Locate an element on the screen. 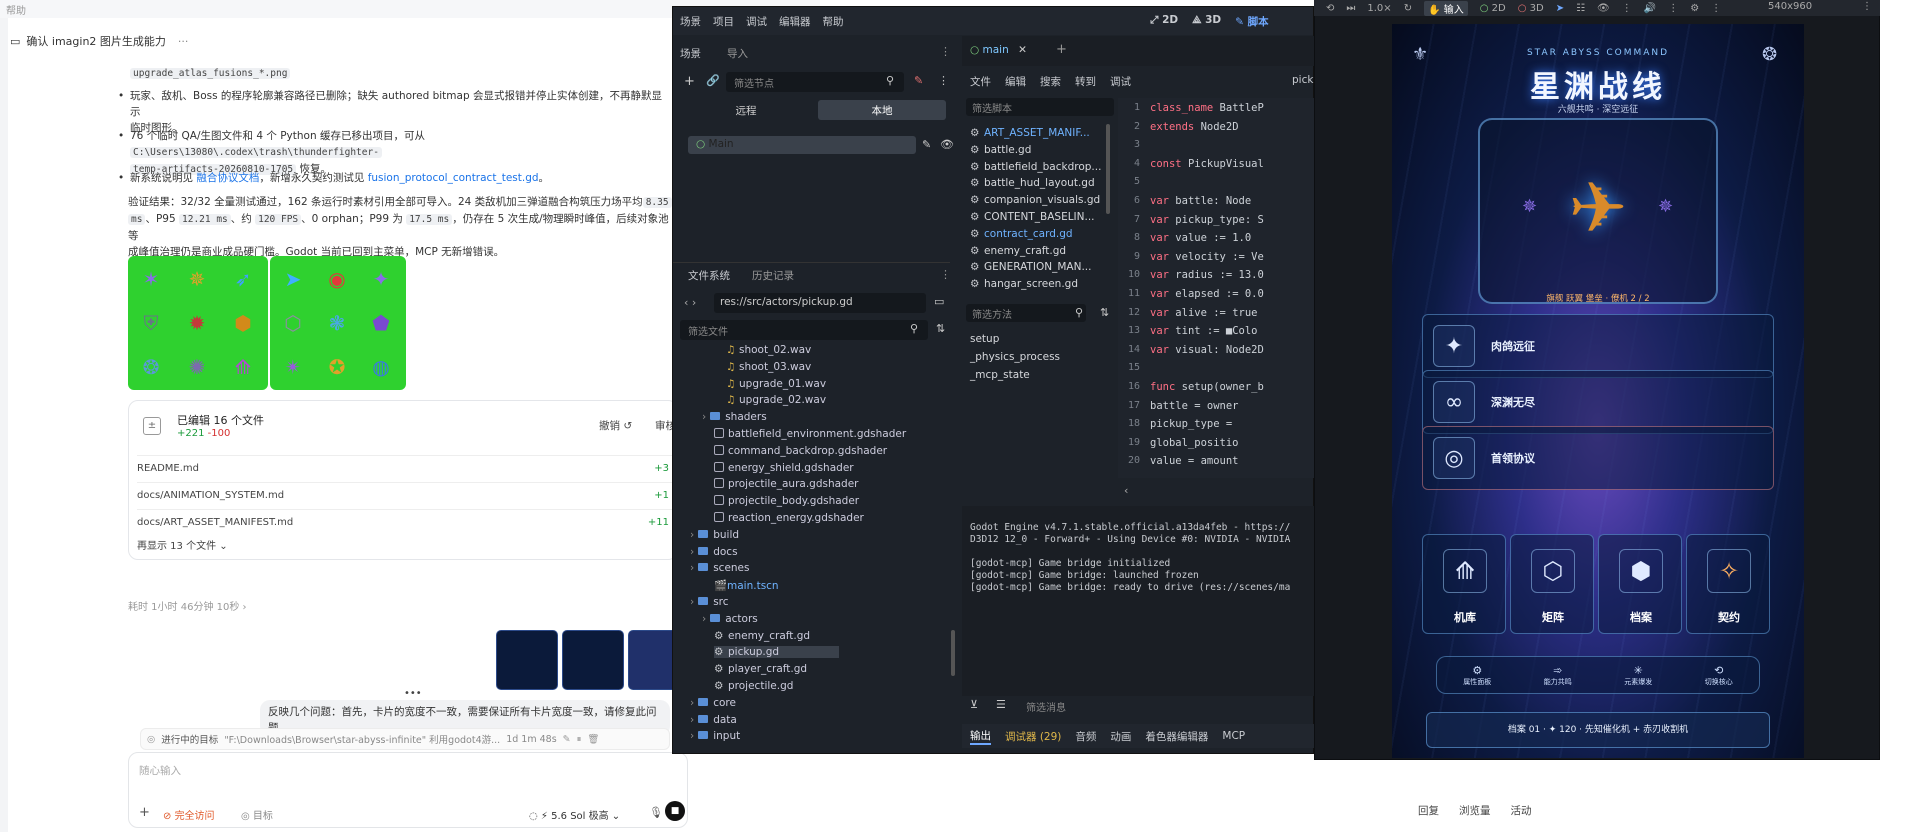  mic-icon: 🎙 is located at coordinates (656, 812).